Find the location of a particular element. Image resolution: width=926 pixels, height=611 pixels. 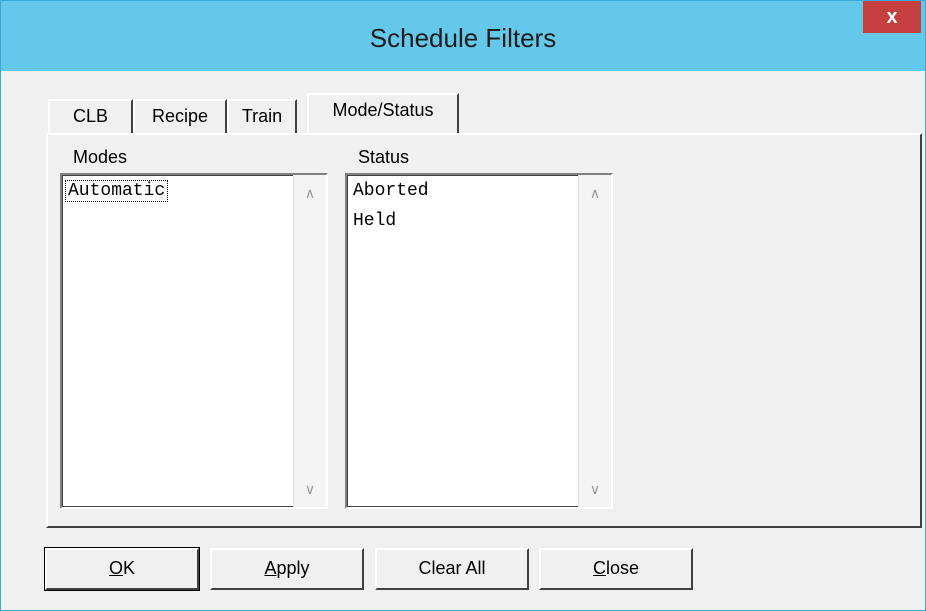

close-accel-key: C is located at coordinates (599, 568).